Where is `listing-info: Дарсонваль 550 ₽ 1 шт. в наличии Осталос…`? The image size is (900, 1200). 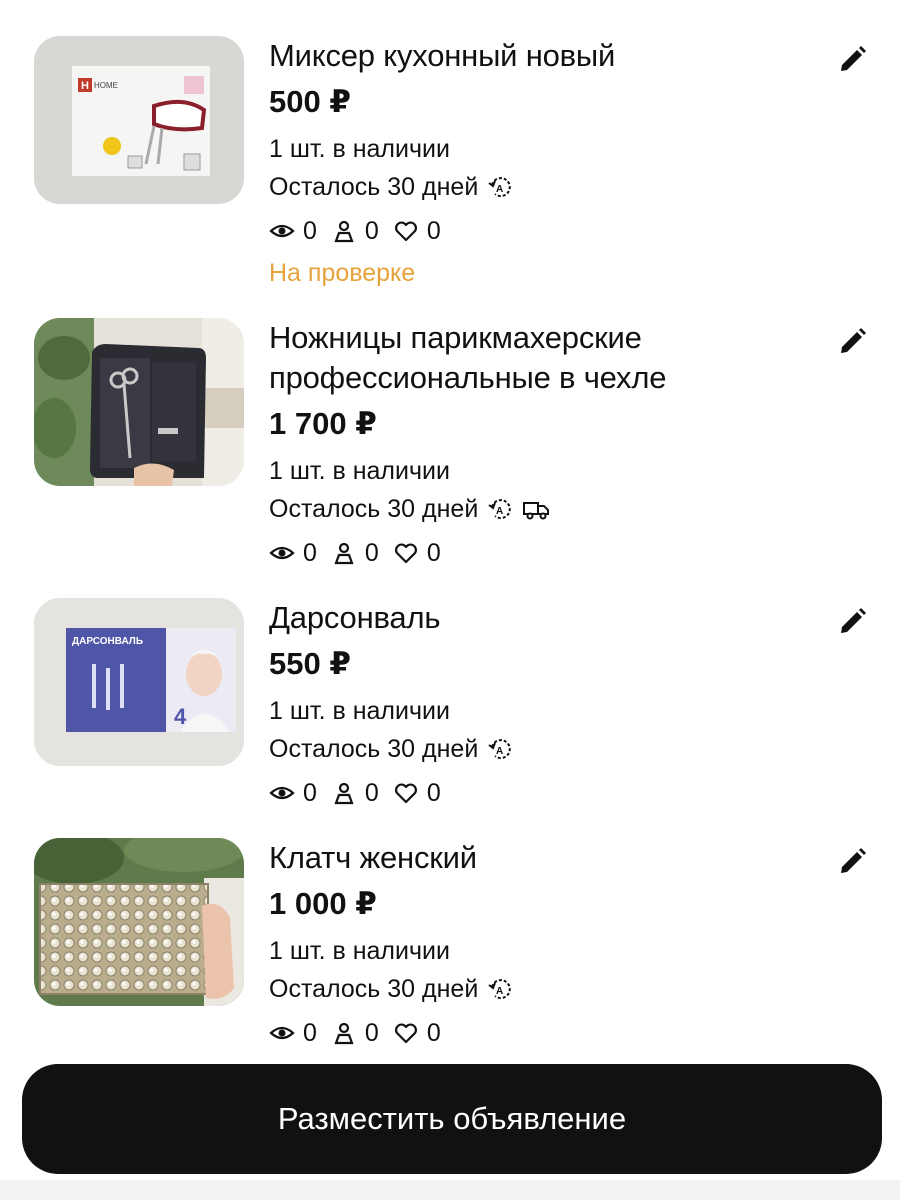 listing-info: Дарсонваль 550 ₽ 1 шт. в наличии Осталос… is located at coordinates (529, 703).